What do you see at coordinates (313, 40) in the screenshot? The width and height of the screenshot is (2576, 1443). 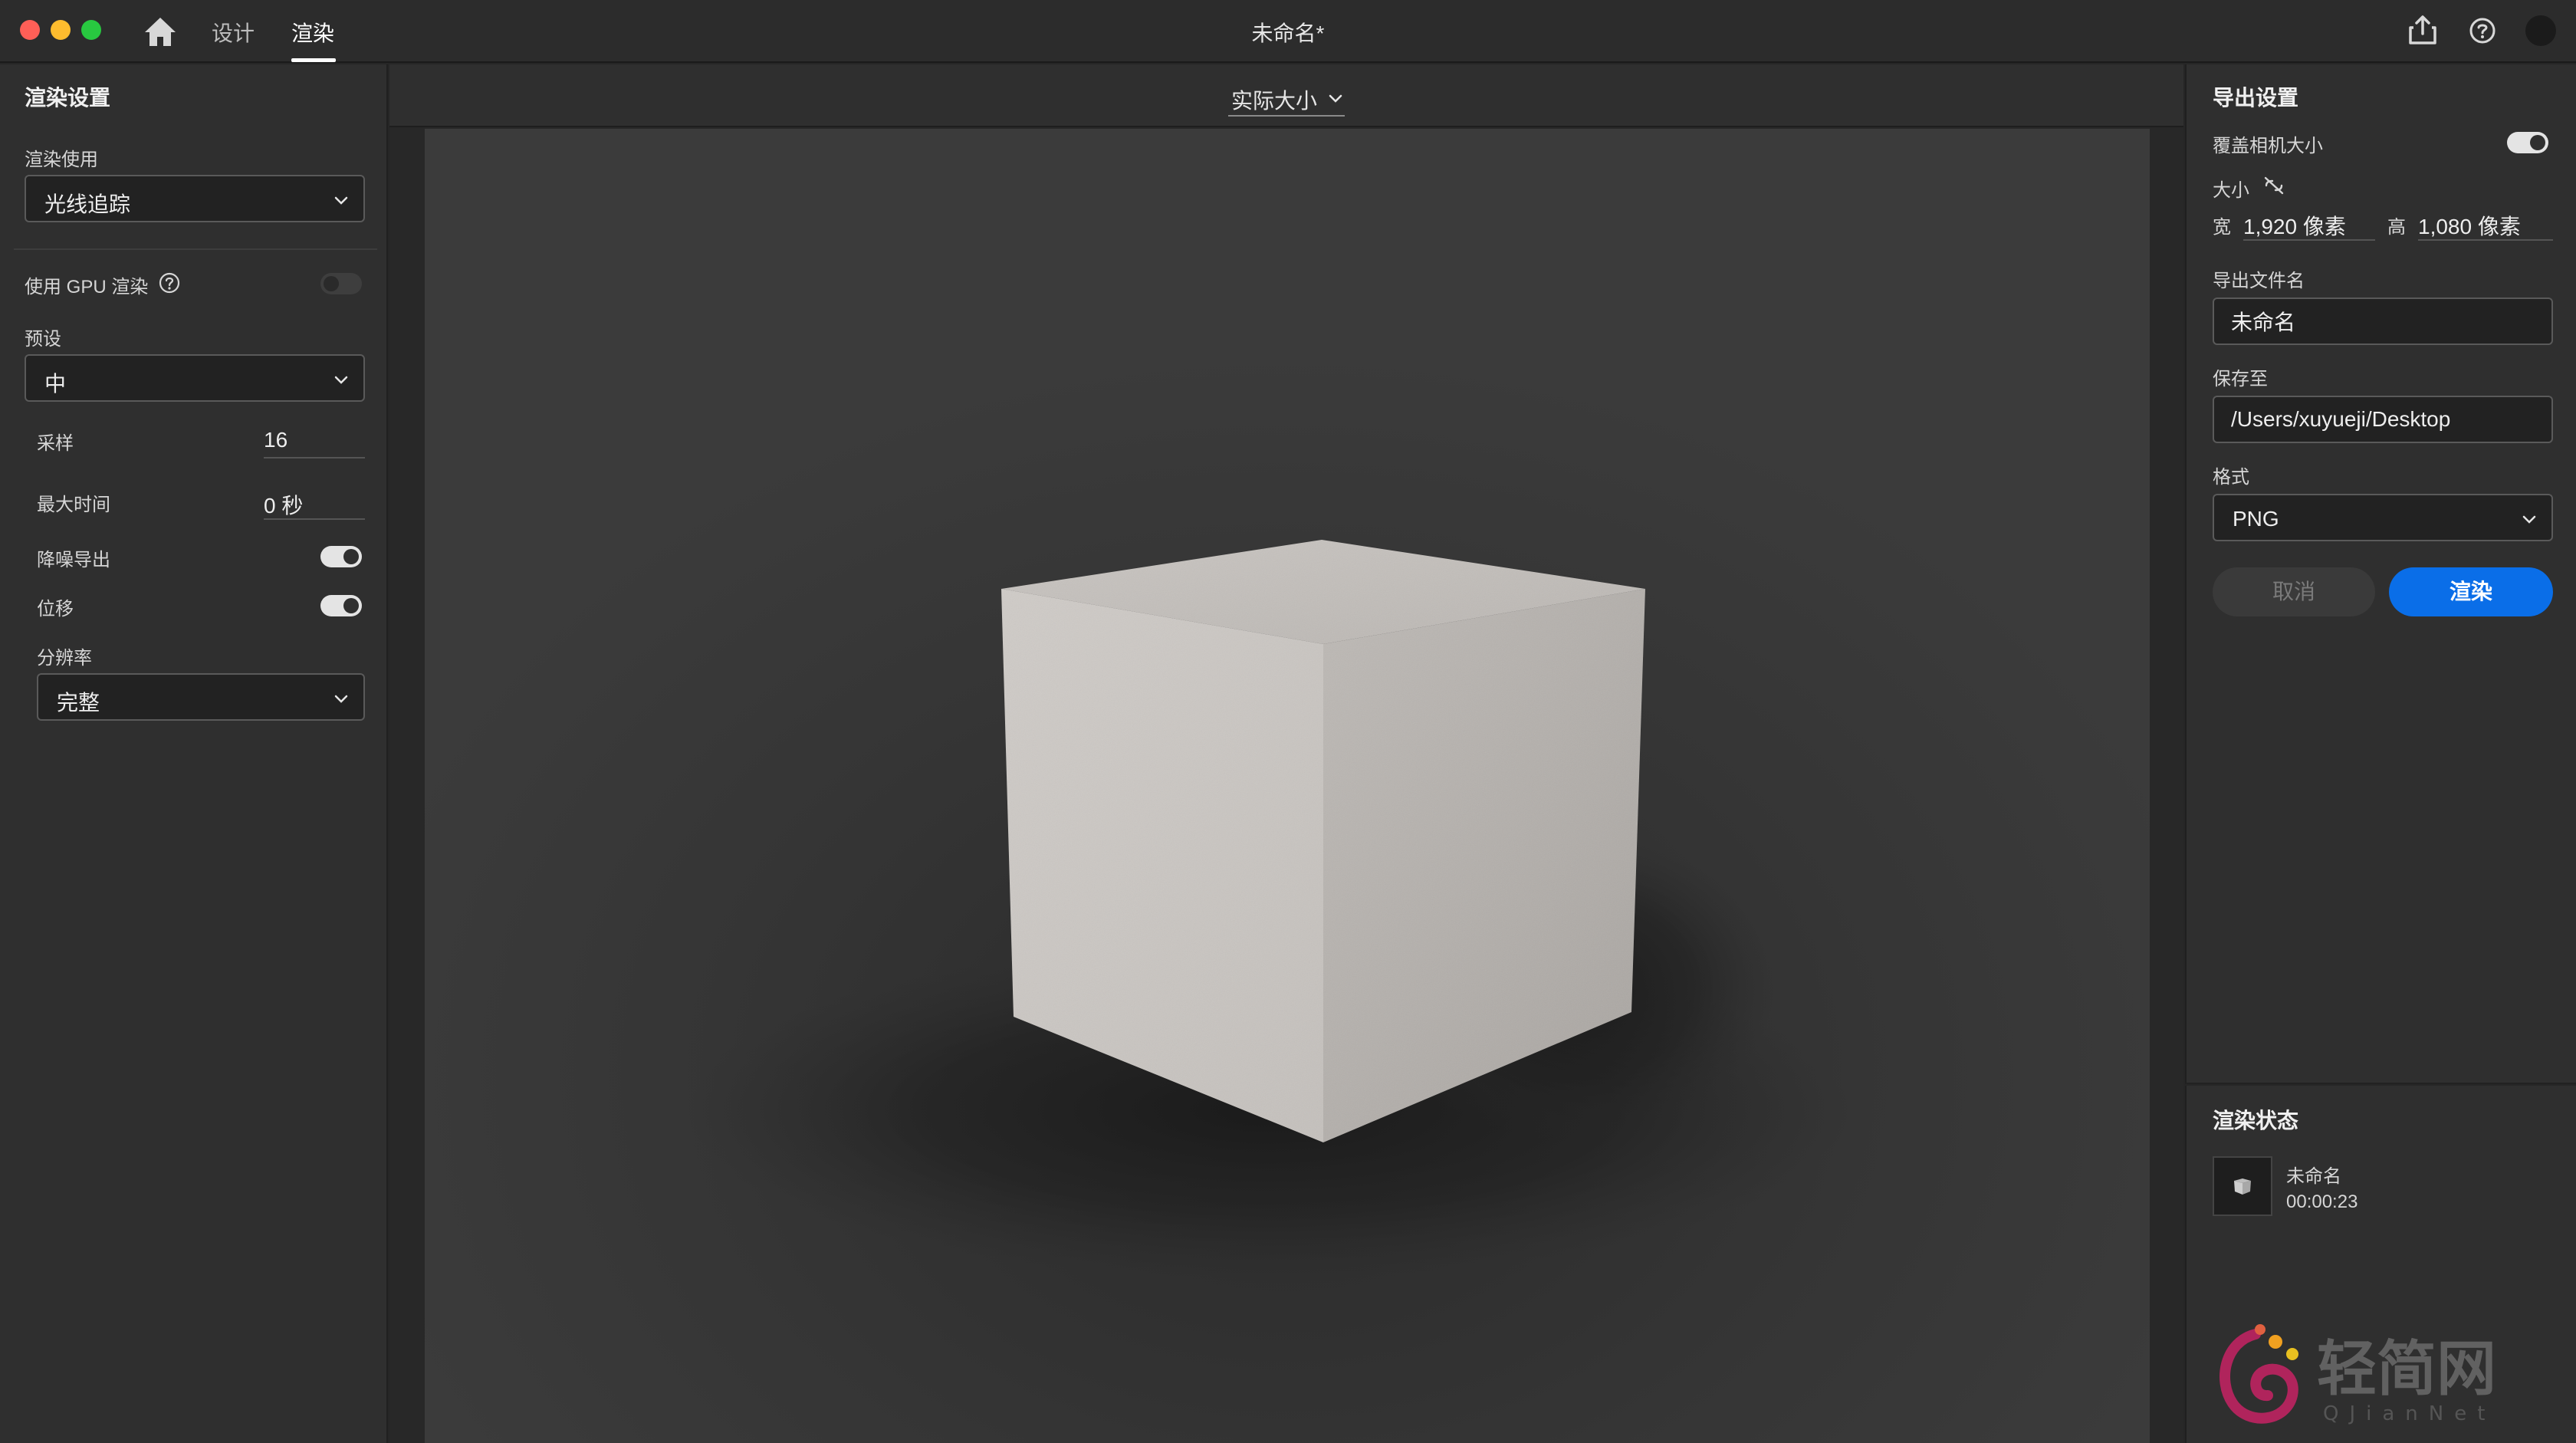 I see `tab-render: 渲染` at bounding box center [313, 40].